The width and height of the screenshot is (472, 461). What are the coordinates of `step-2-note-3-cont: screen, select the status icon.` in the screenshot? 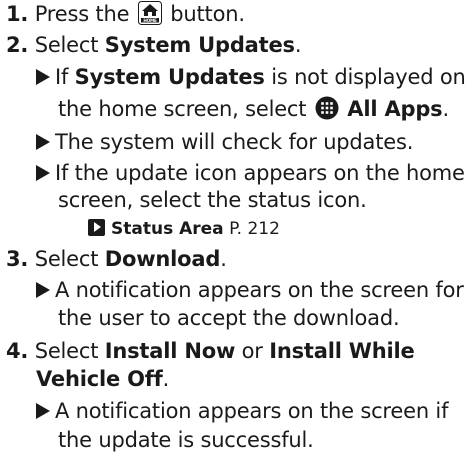 It's located at (212, 200).